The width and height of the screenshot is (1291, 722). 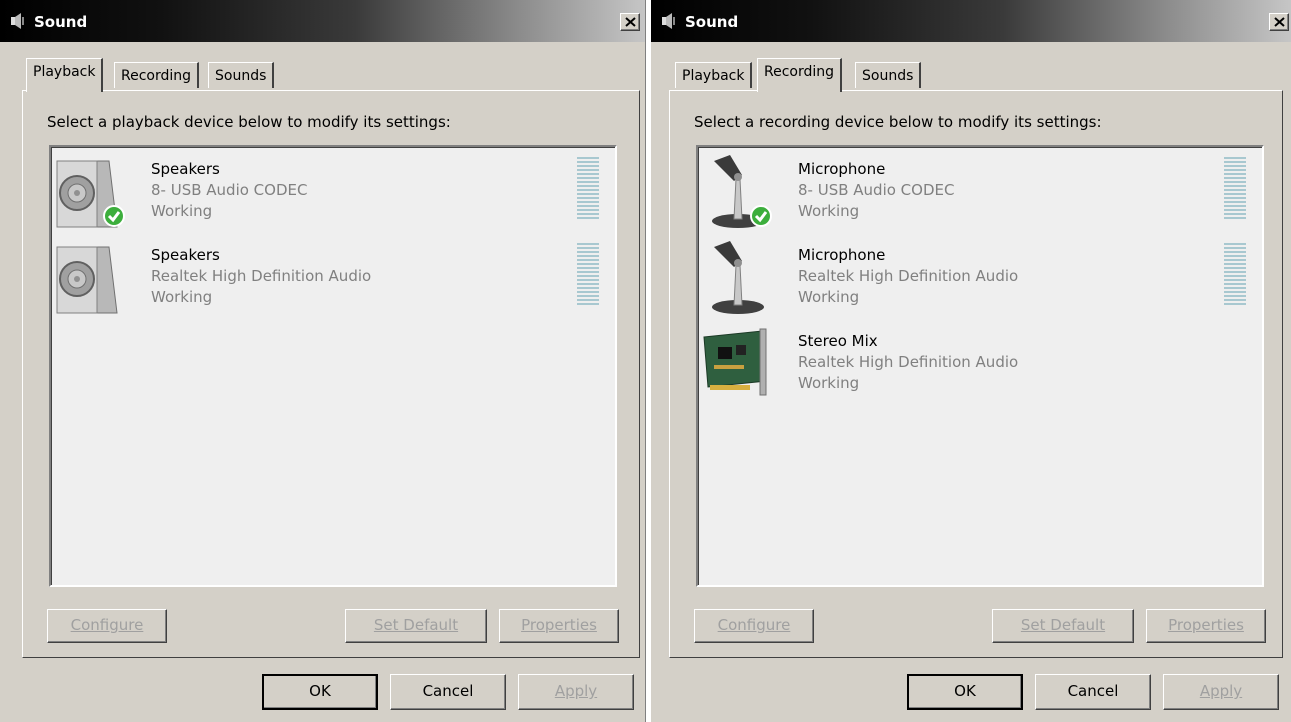 What do you see at coordinates (333, 192) in the screenshot?
I see `device-item: Speakers 8- USB Audio CODEC Working` at bounding box center [333, 192].